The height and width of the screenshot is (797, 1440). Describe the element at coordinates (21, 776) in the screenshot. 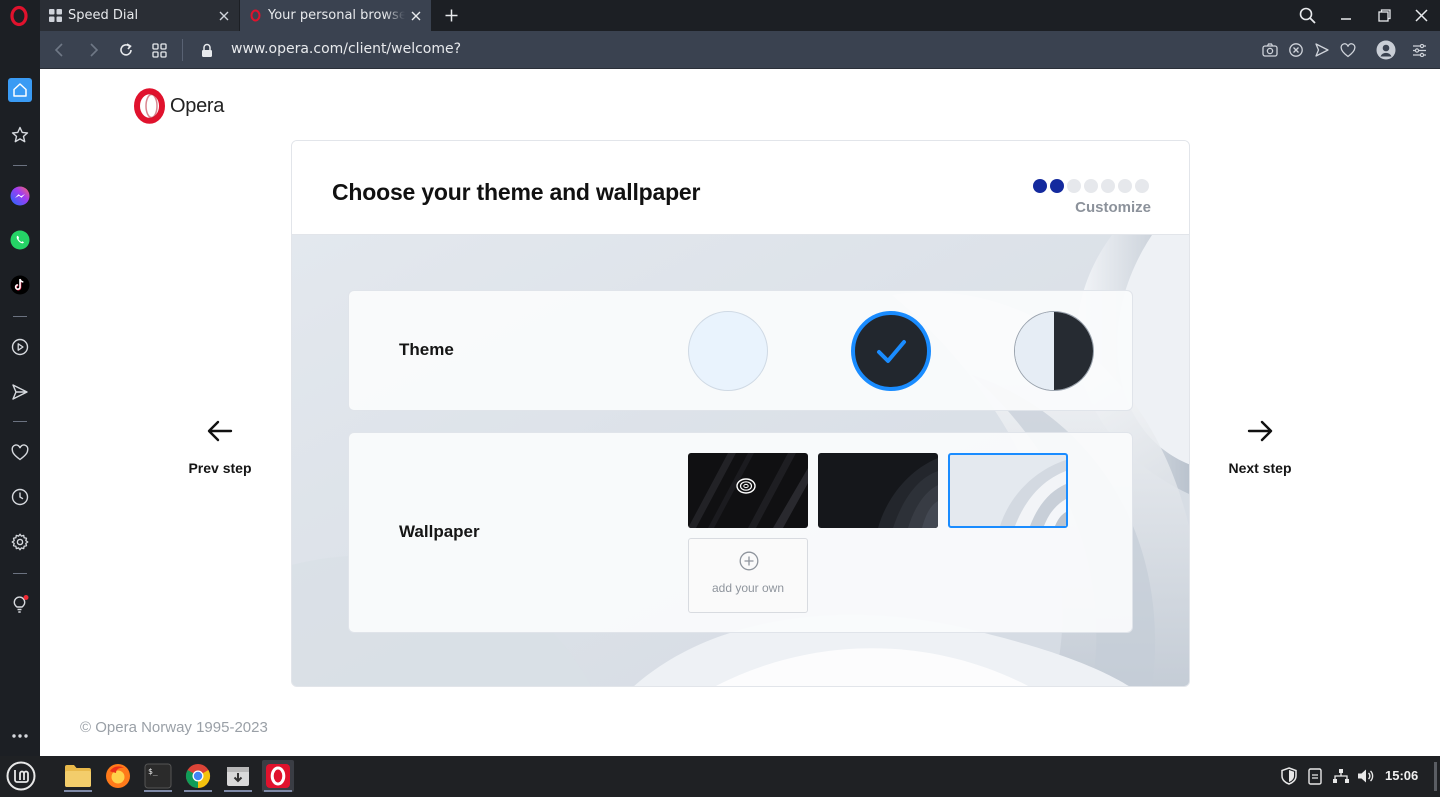

I see `mint-menu-icon` at that location.